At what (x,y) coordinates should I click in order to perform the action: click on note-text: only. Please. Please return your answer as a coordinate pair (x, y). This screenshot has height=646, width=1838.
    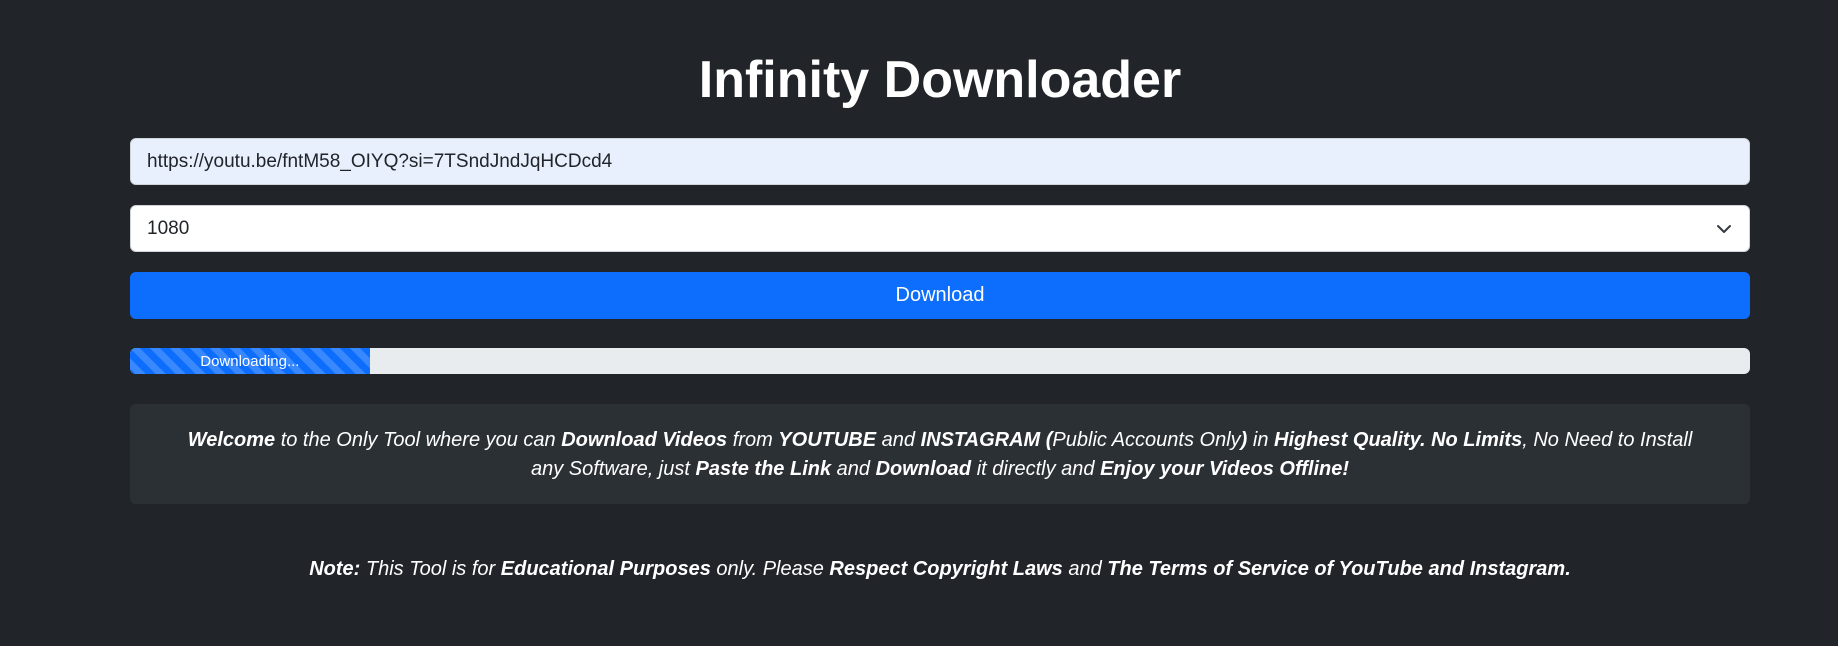
    Looking at the image, I should click on (770, 569).